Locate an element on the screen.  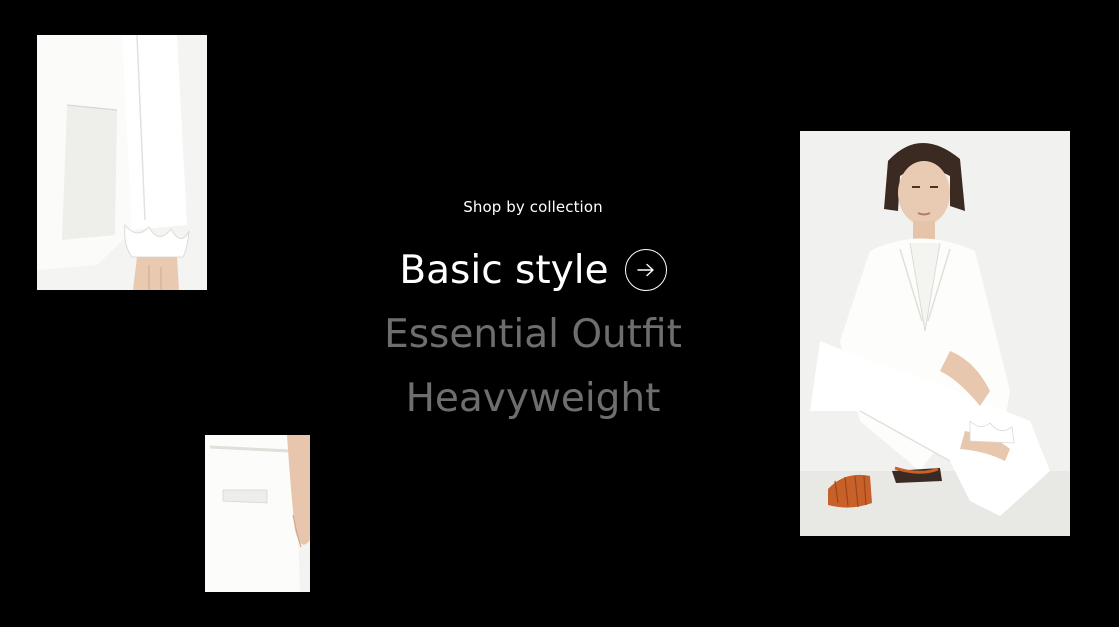
collection-item-label: Essential Outfit is located at coordinates (533, 334).